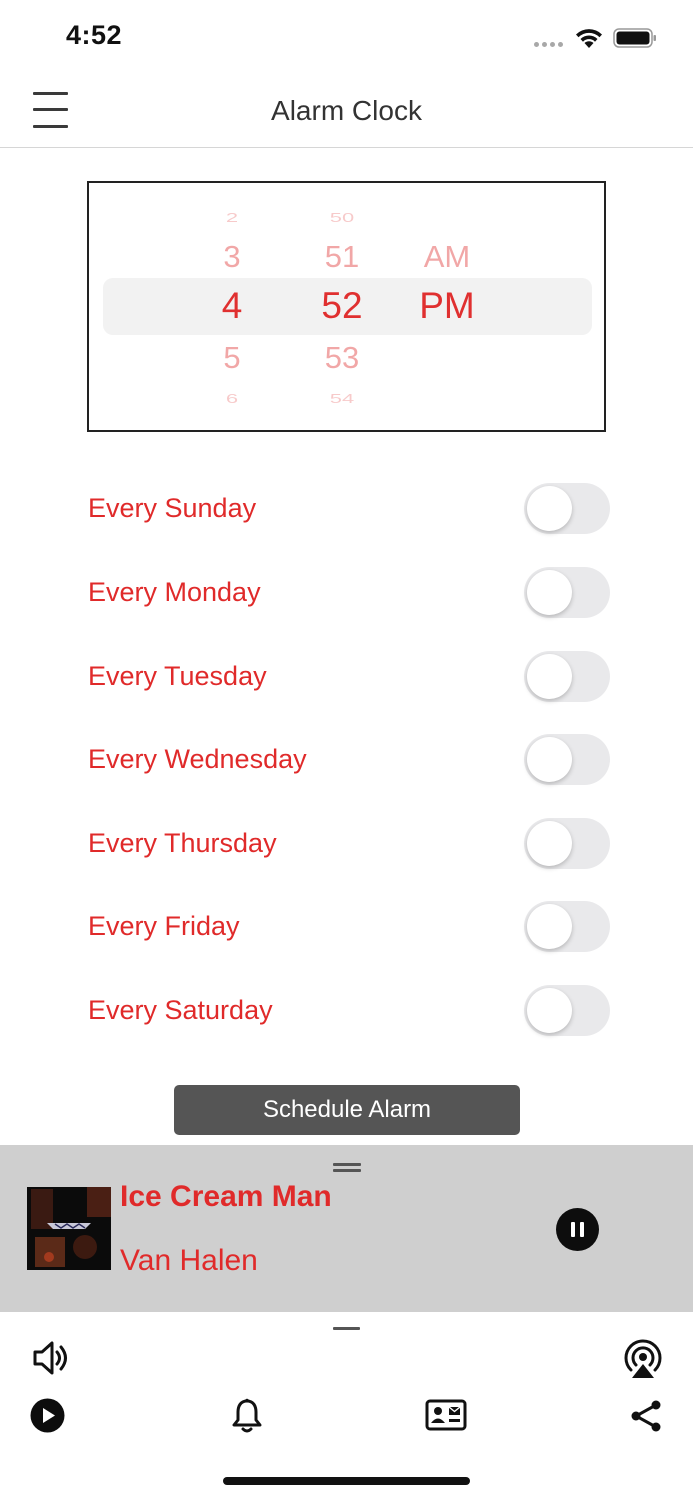 The image size is (693, 1500). Describe the element at coordinates (346, 1328) in the screenshot. I see `toolbar-drag-handle` at that location.